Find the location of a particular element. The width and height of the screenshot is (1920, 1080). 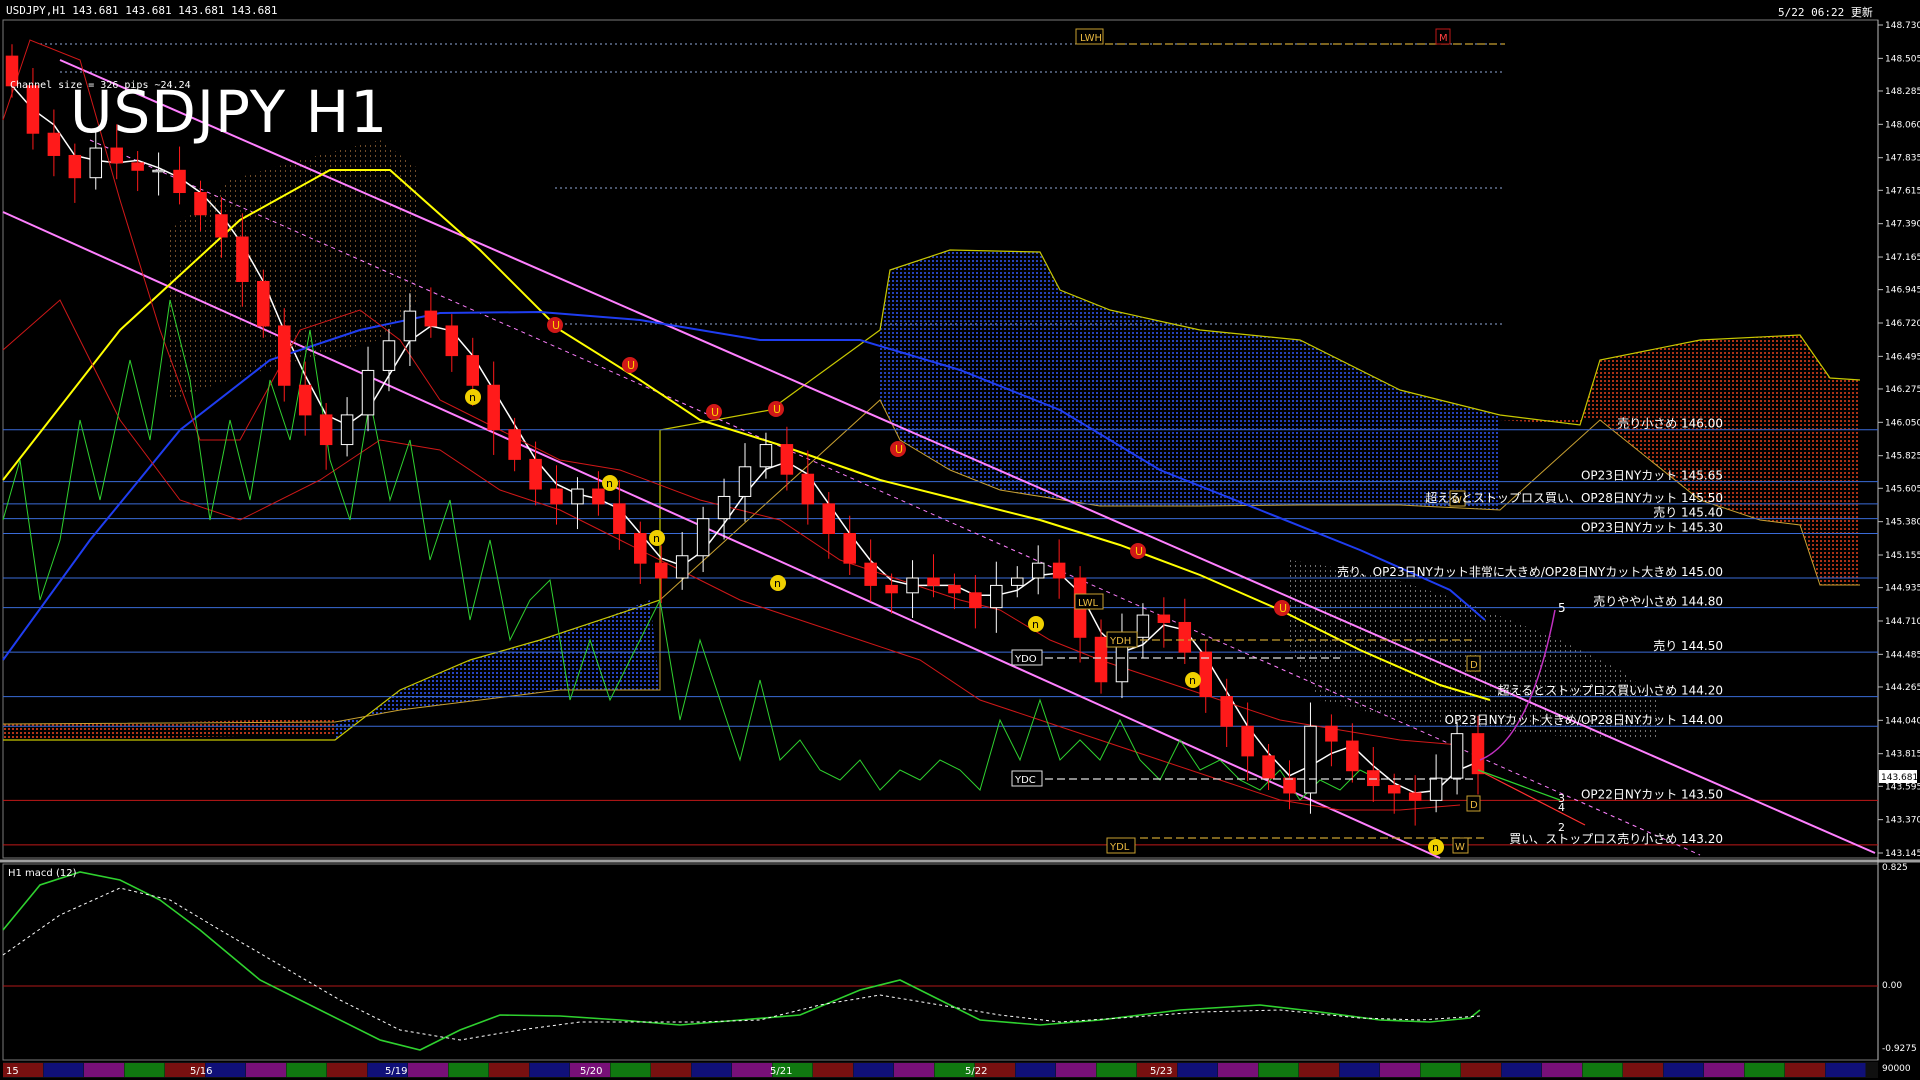

price-tick-label: 147.165 is located at coordinates (1902, 258).